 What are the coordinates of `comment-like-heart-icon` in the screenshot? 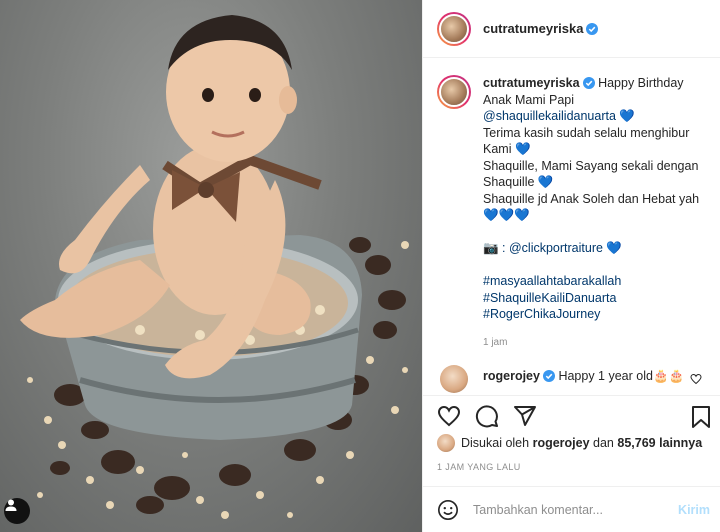 It's located at (696, 379).